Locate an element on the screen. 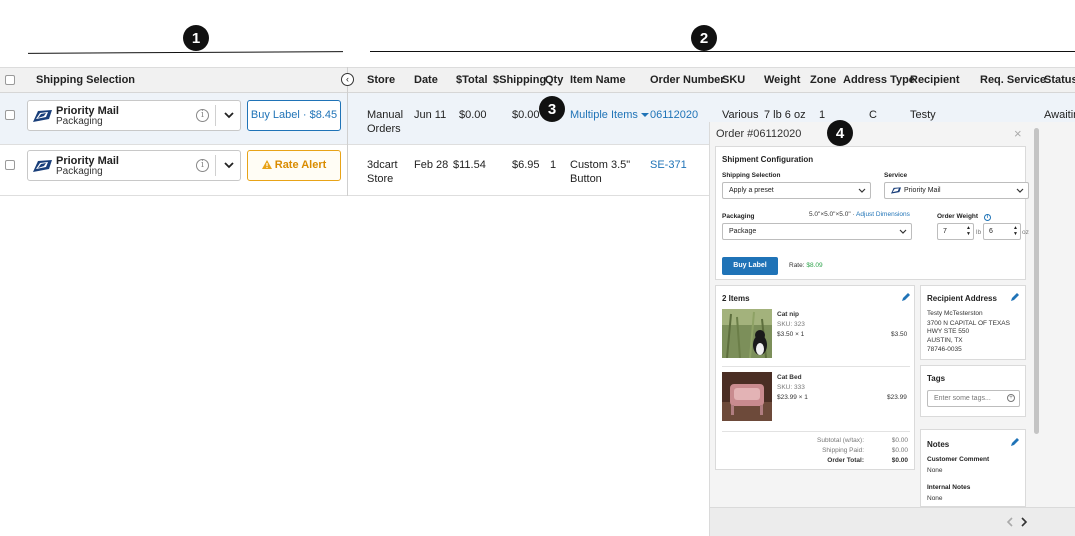 The height and width of the screenshot is (536, 1075). panel-title: Order #06112020 is located at coordinates (759, 134).